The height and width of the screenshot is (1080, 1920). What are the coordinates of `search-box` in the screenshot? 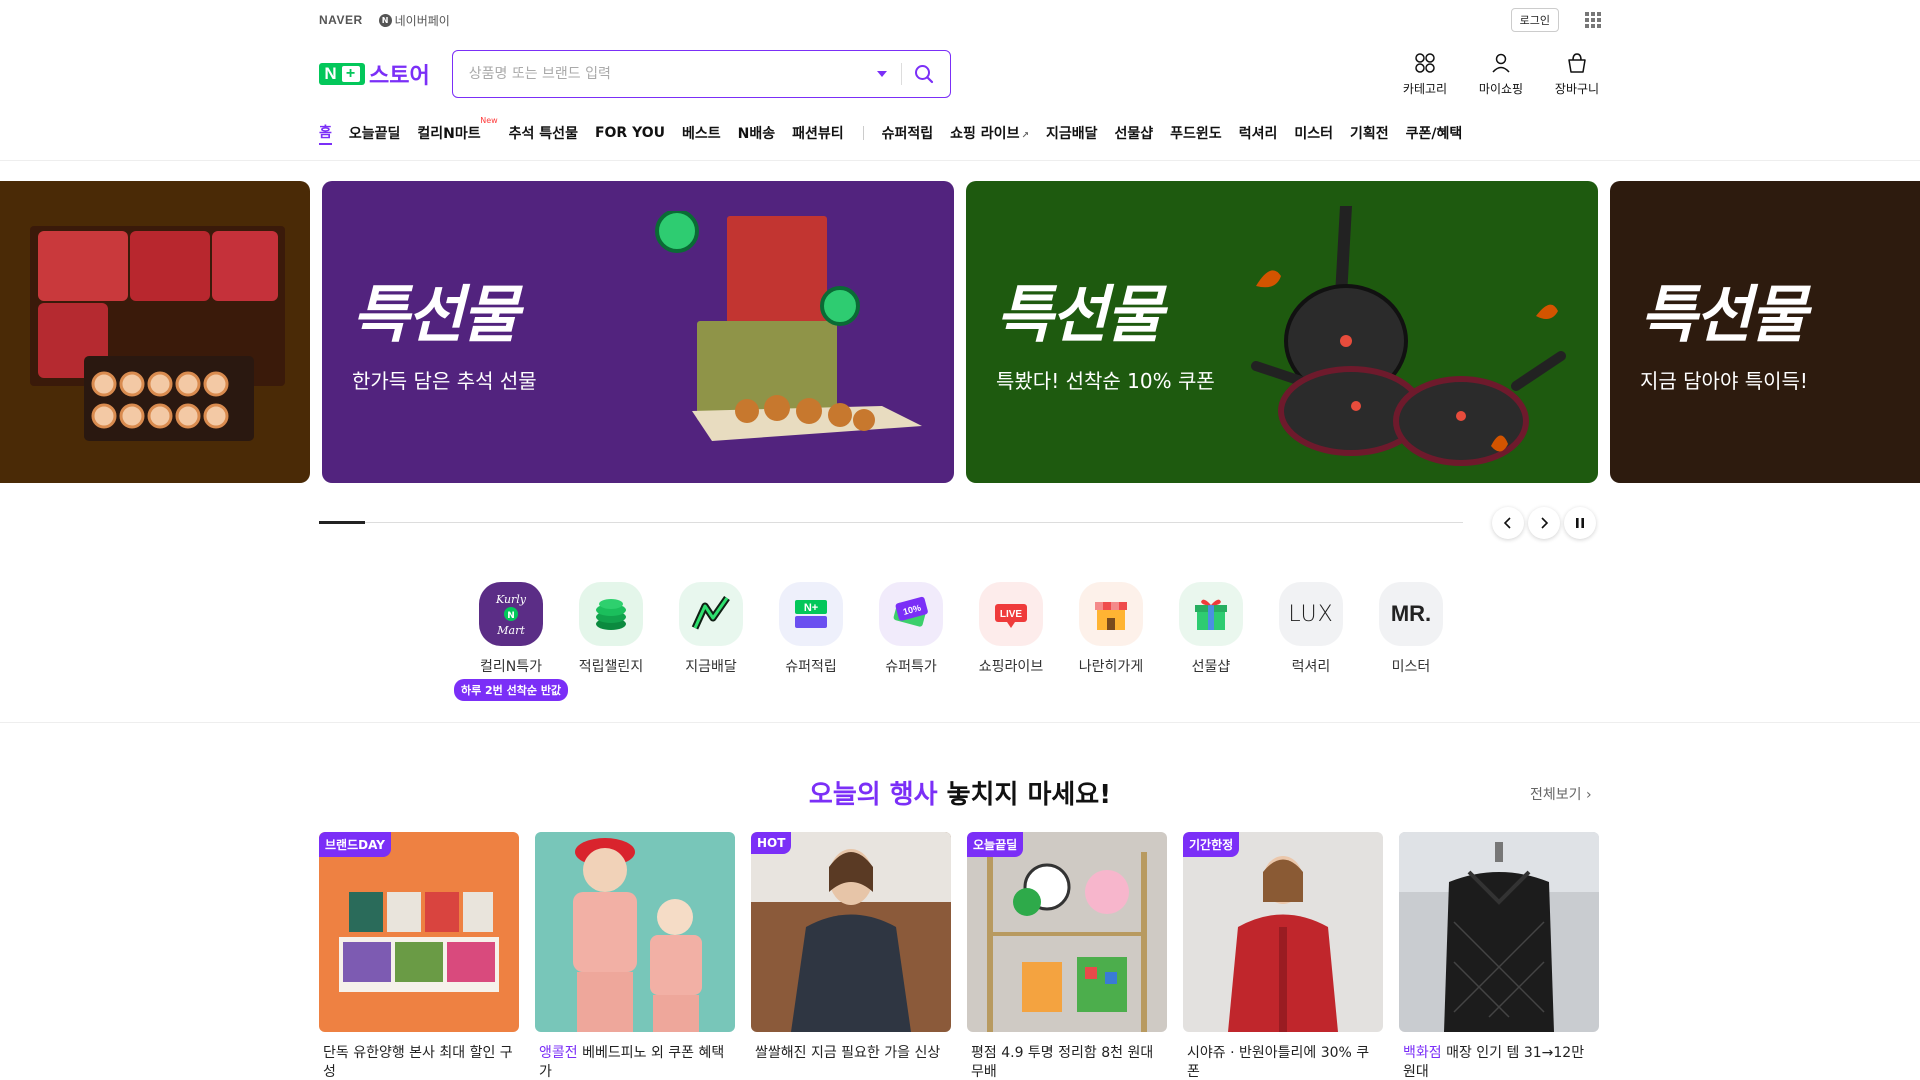 It's located at (701, 74).